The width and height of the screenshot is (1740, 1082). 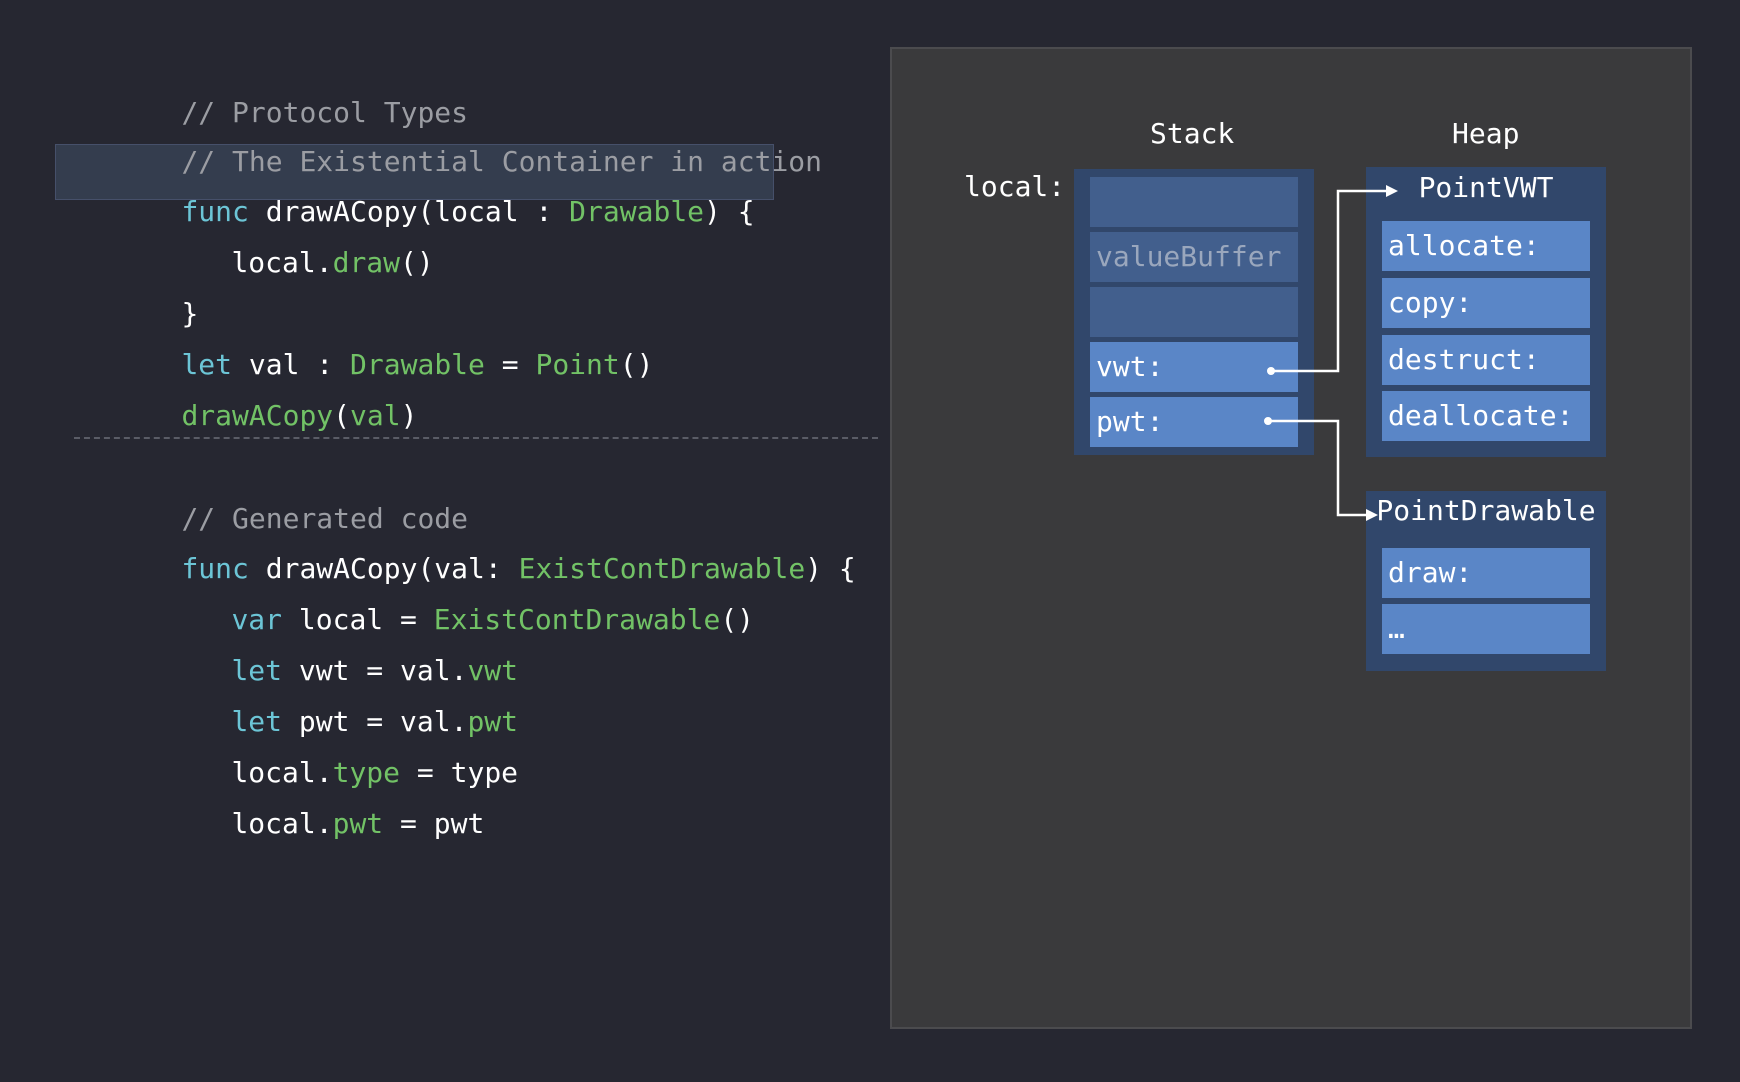 I want to click on member-name: pwt, so click(x=358, y=823).